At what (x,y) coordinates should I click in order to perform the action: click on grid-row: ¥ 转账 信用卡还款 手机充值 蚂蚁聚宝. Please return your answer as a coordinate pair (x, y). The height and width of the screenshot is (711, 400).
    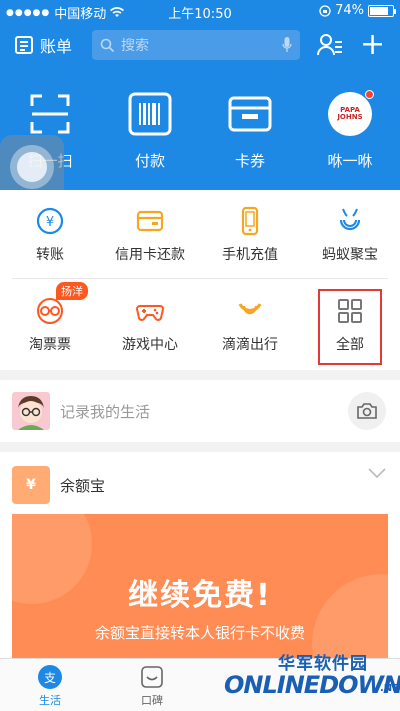
    Looking at the image, I should click on (200, 234).